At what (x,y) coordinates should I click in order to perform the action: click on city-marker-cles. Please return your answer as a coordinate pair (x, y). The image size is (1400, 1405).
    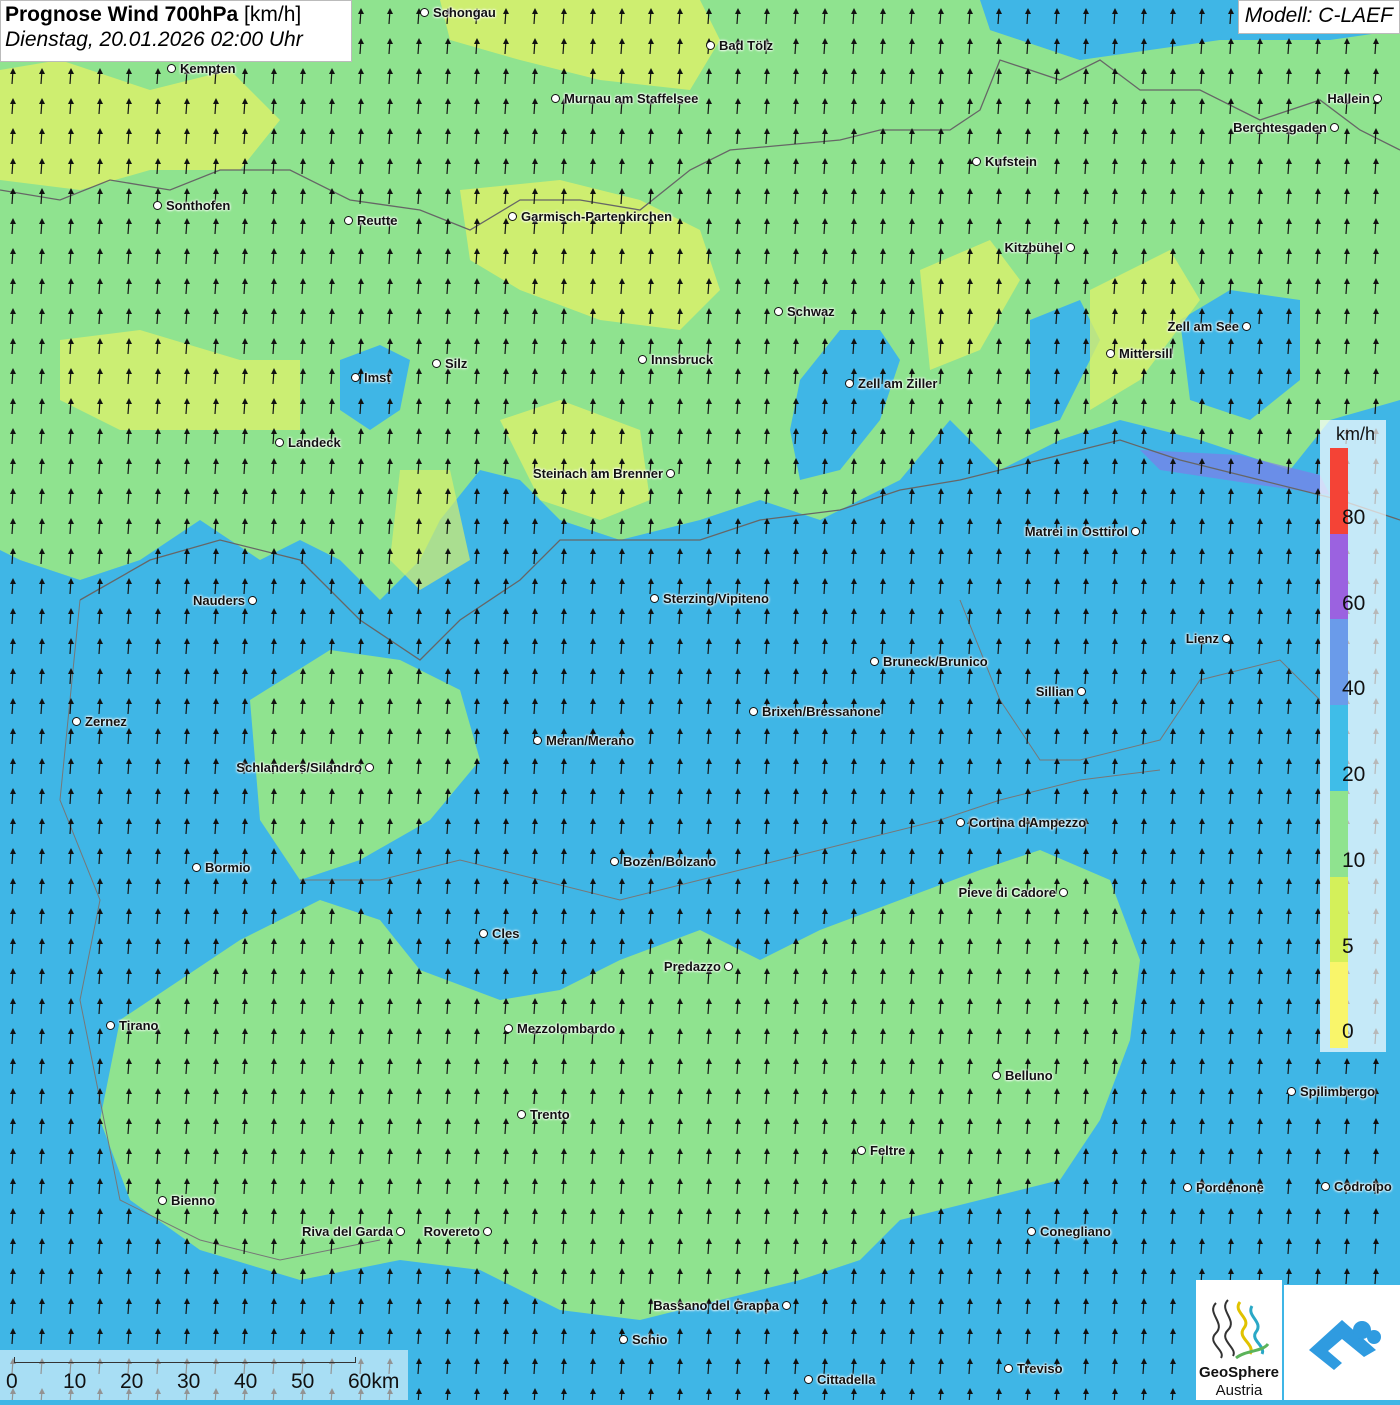
    Looking at the image, I should click on (483, 933).